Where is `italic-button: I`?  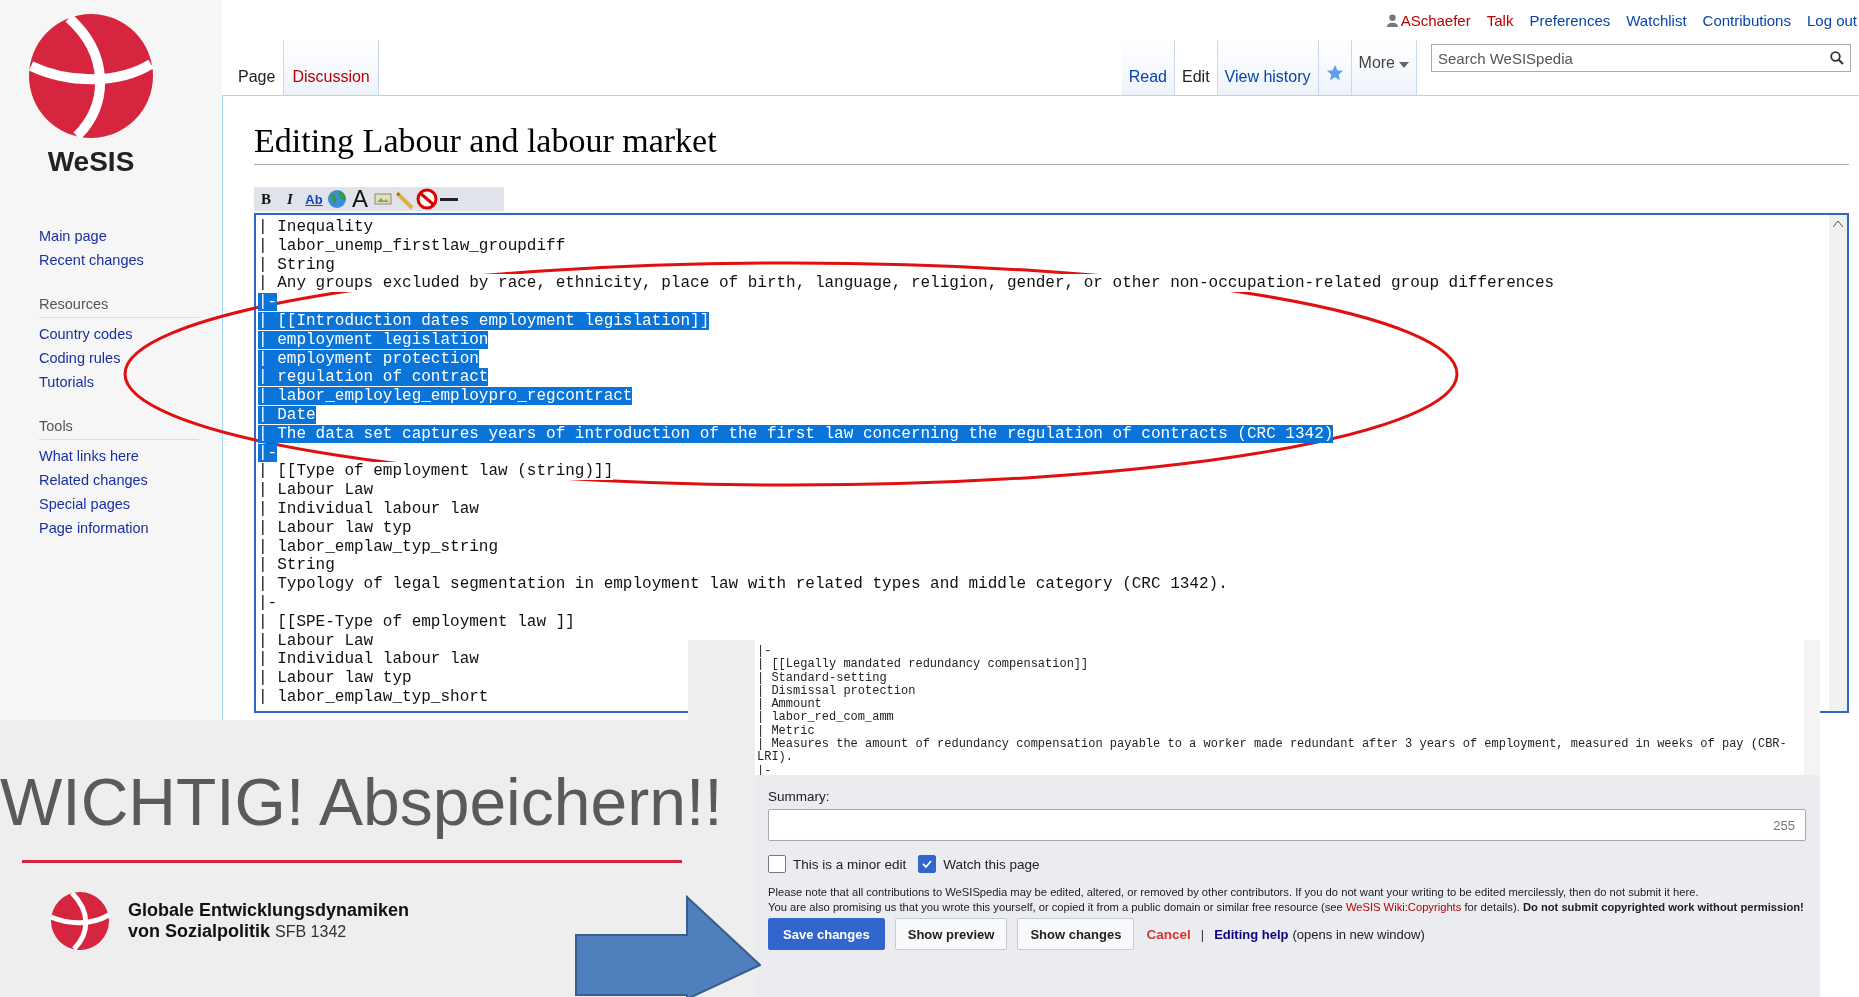
italic-button: I is located at coordinates (290, 199).